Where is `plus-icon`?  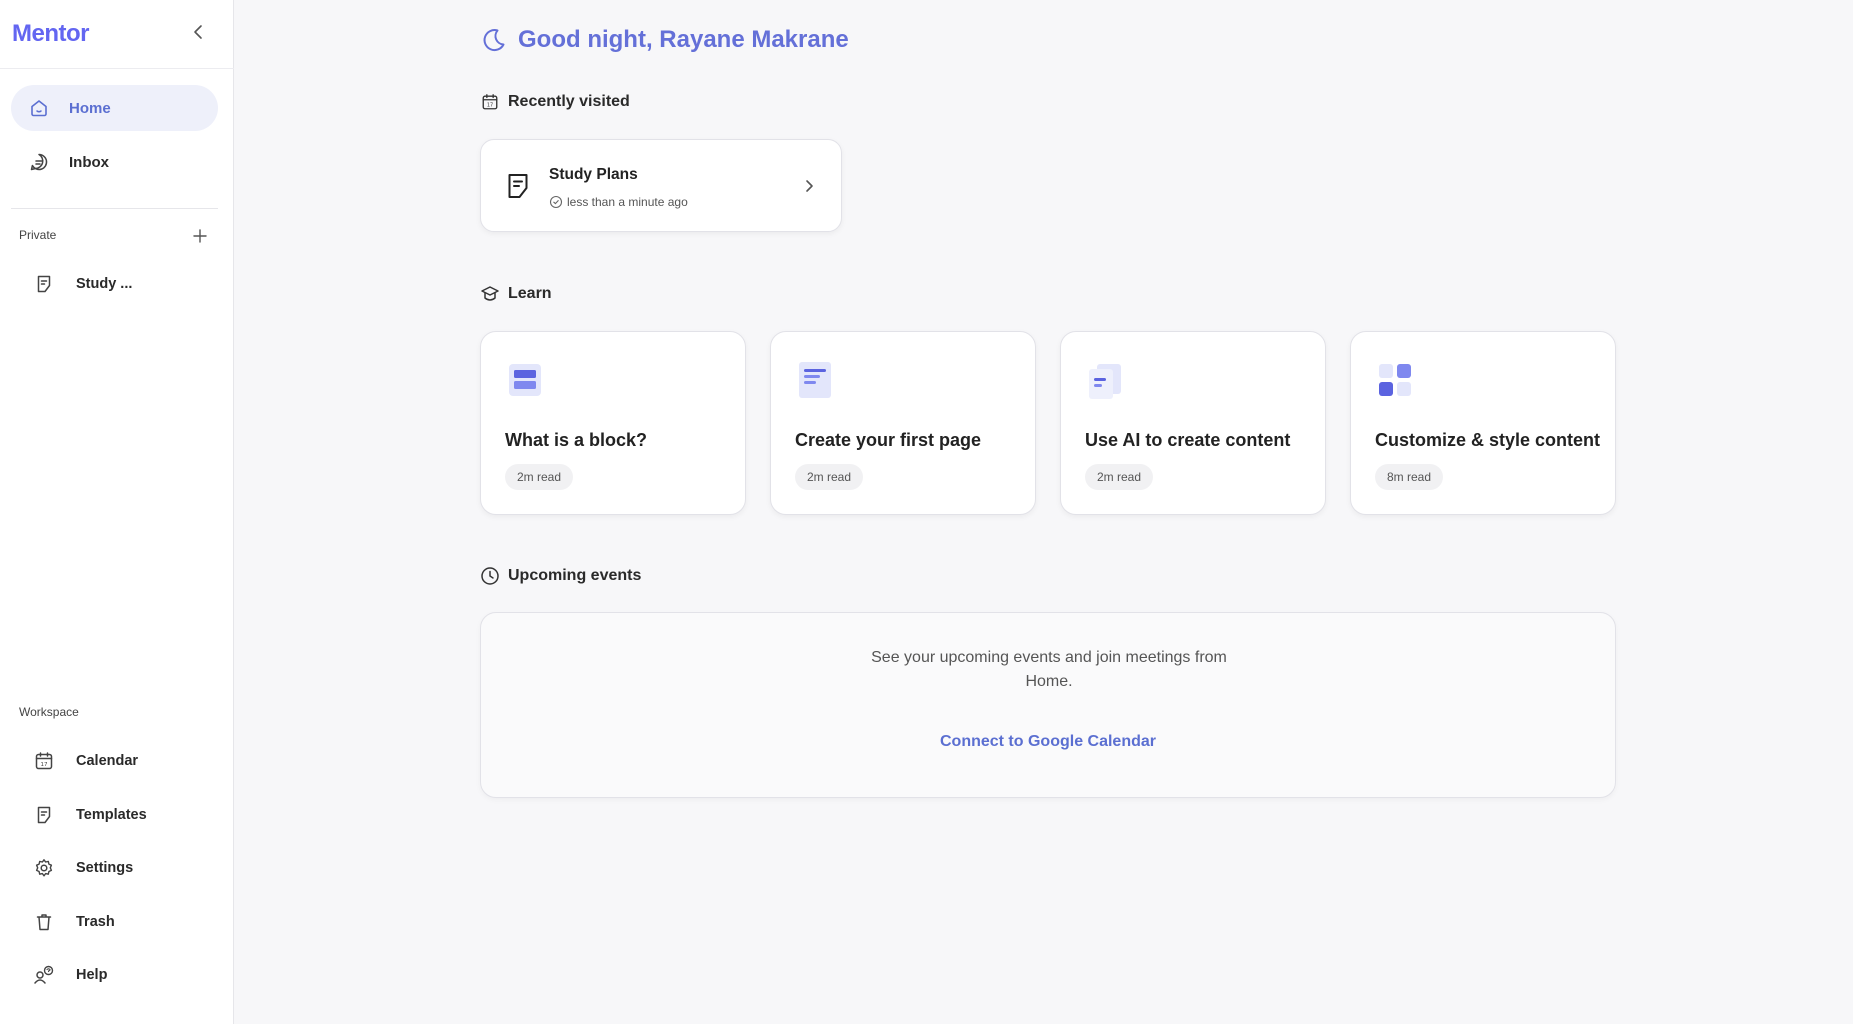 plus-icon is located at coordinates (200, 236).